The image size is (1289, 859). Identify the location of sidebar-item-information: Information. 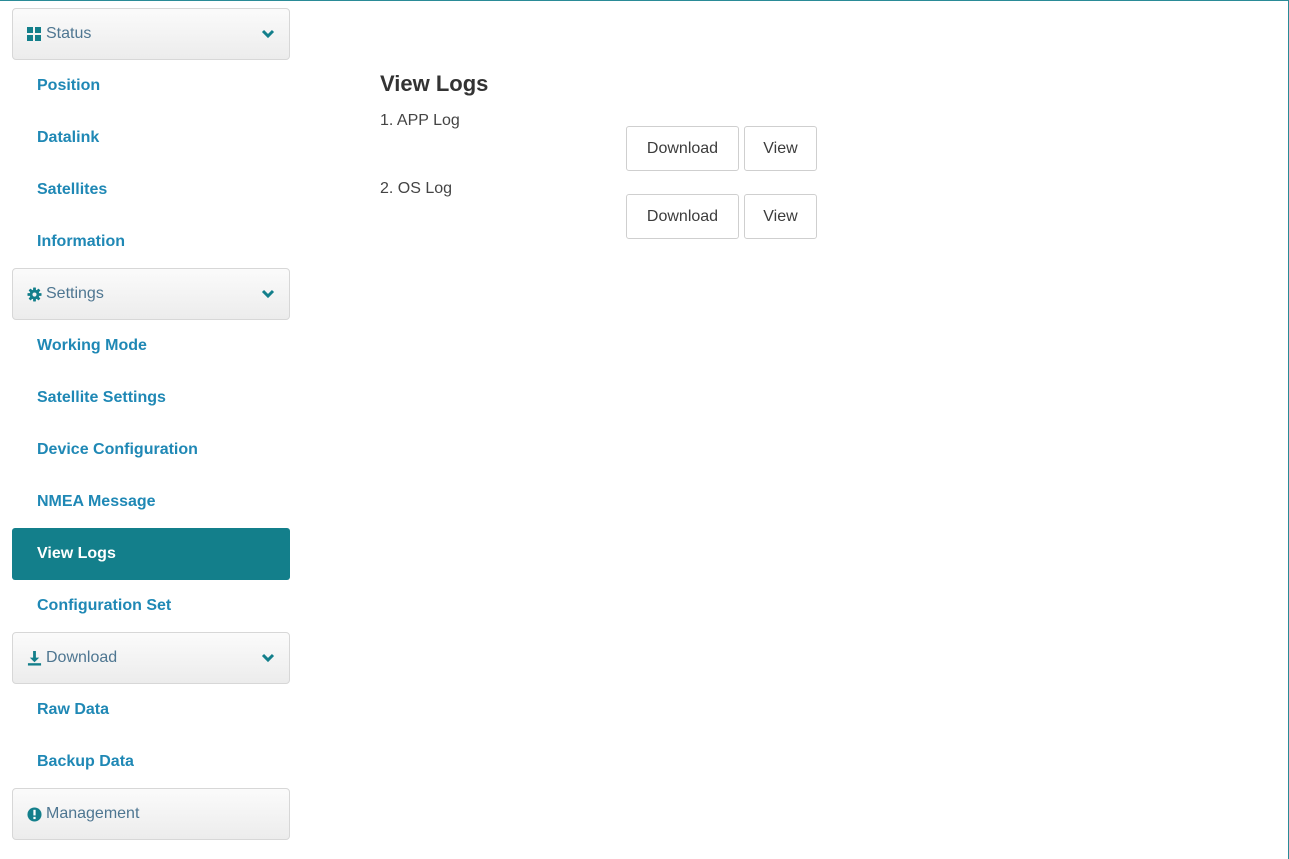
(151, 242).